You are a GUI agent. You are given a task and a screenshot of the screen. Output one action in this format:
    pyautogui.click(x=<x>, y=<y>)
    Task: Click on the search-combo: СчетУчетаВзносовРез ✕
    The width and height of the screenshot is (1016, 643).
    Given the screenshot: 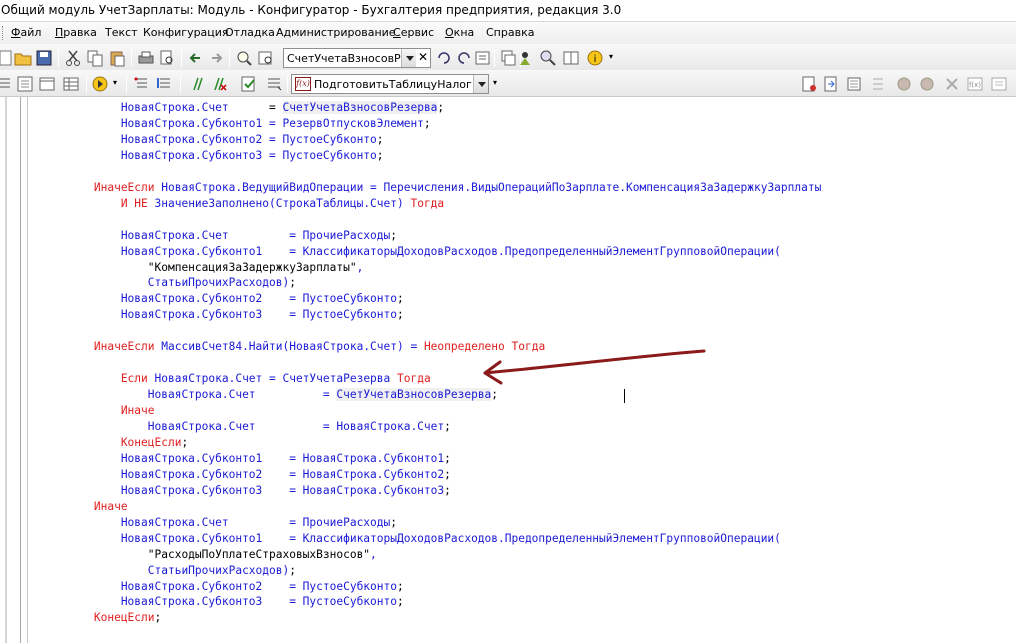 What is the action you would take?
    pyautogui.click(x=357, y=58)
    